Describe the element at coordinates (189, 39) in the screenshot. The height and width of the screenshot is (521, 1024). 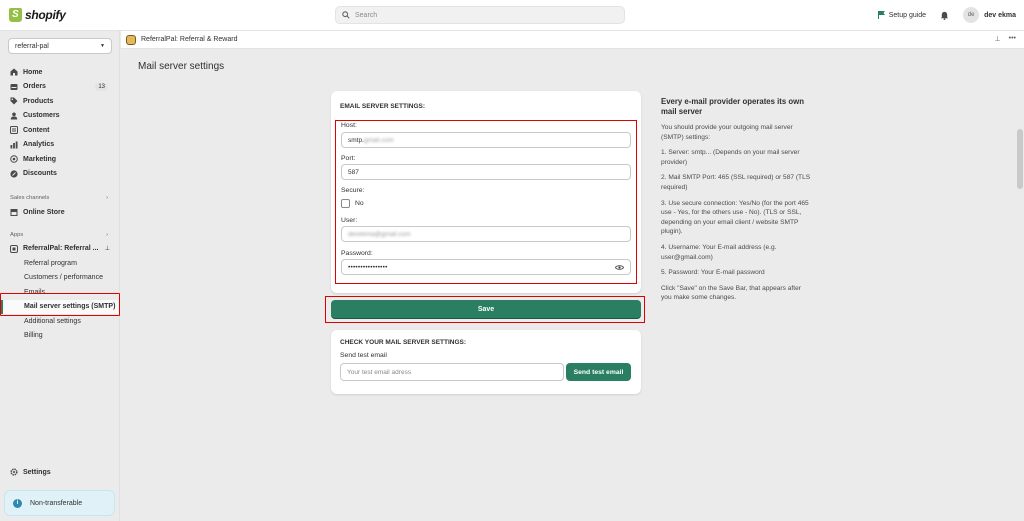
I see `app-title: ReferralPal: Referral & Reward` at that location.